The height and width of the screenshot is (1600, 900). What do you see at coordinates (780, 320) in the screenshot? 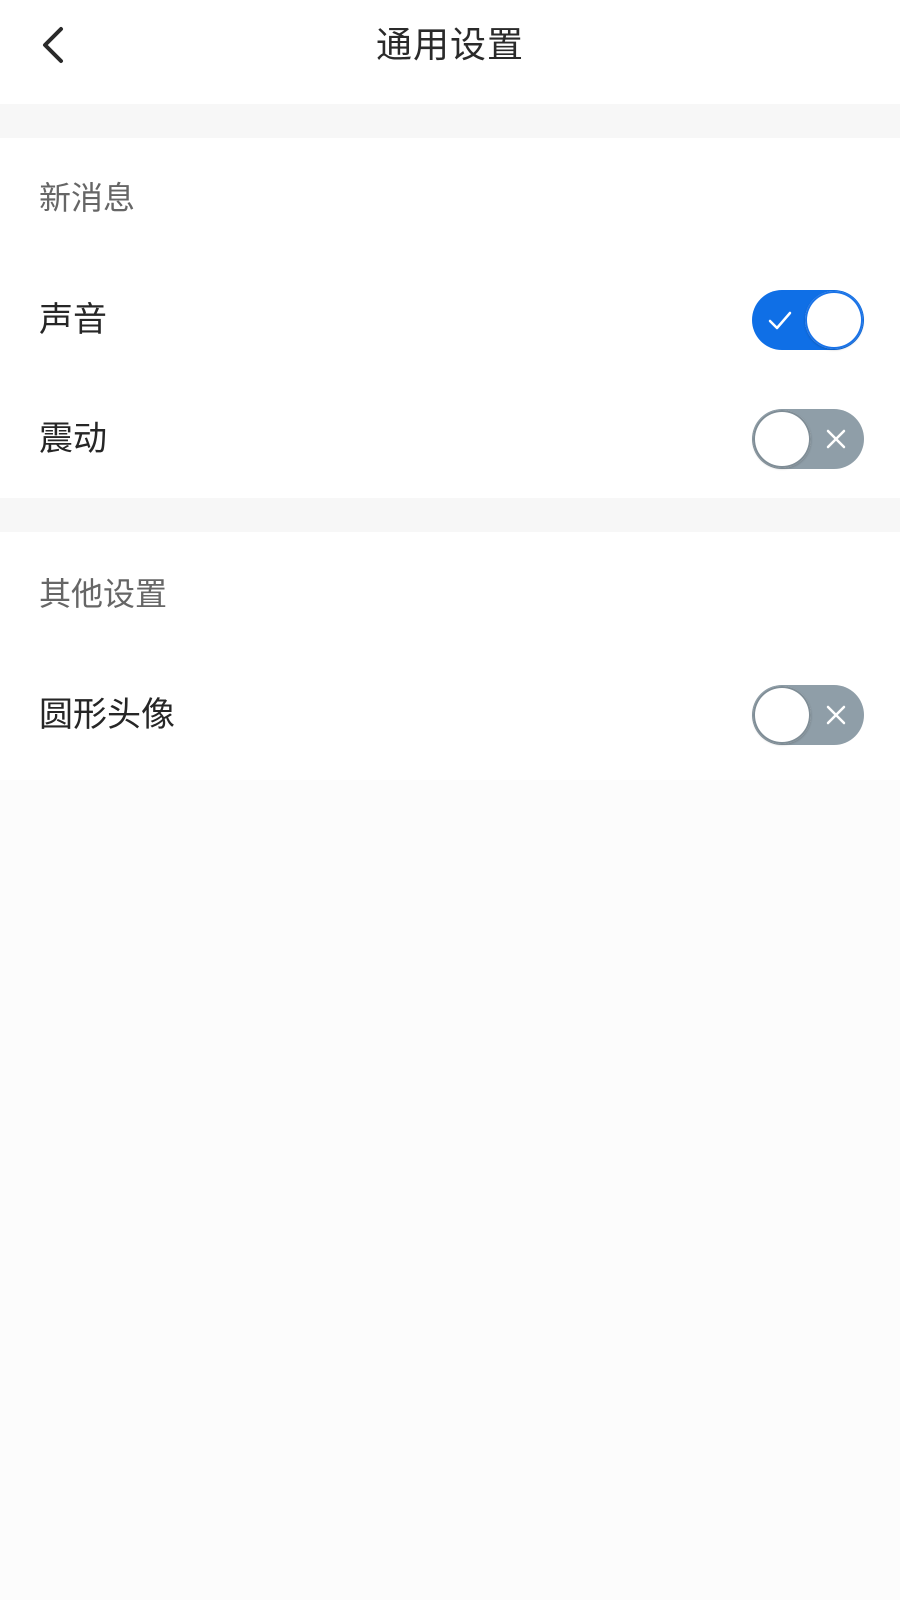
I see `check-icon` at bounding box center [780, 320].